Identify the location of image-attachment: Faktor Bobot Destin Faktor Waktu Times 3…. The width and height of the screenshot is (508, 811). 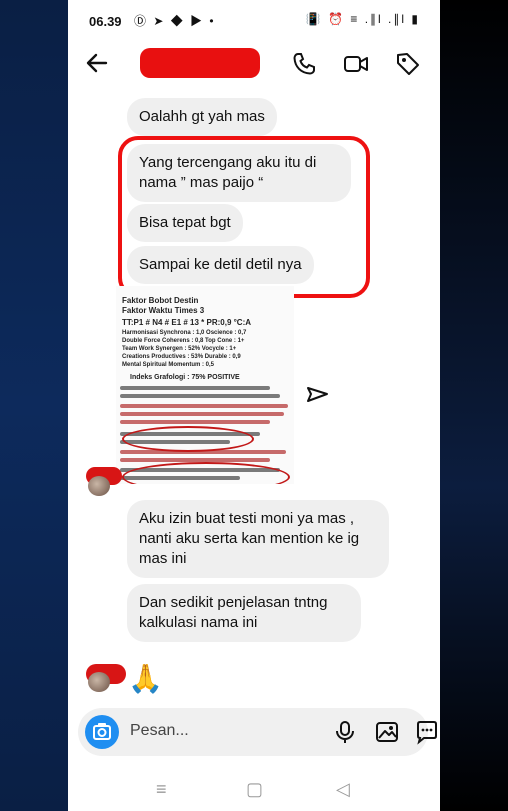
(205, 385).